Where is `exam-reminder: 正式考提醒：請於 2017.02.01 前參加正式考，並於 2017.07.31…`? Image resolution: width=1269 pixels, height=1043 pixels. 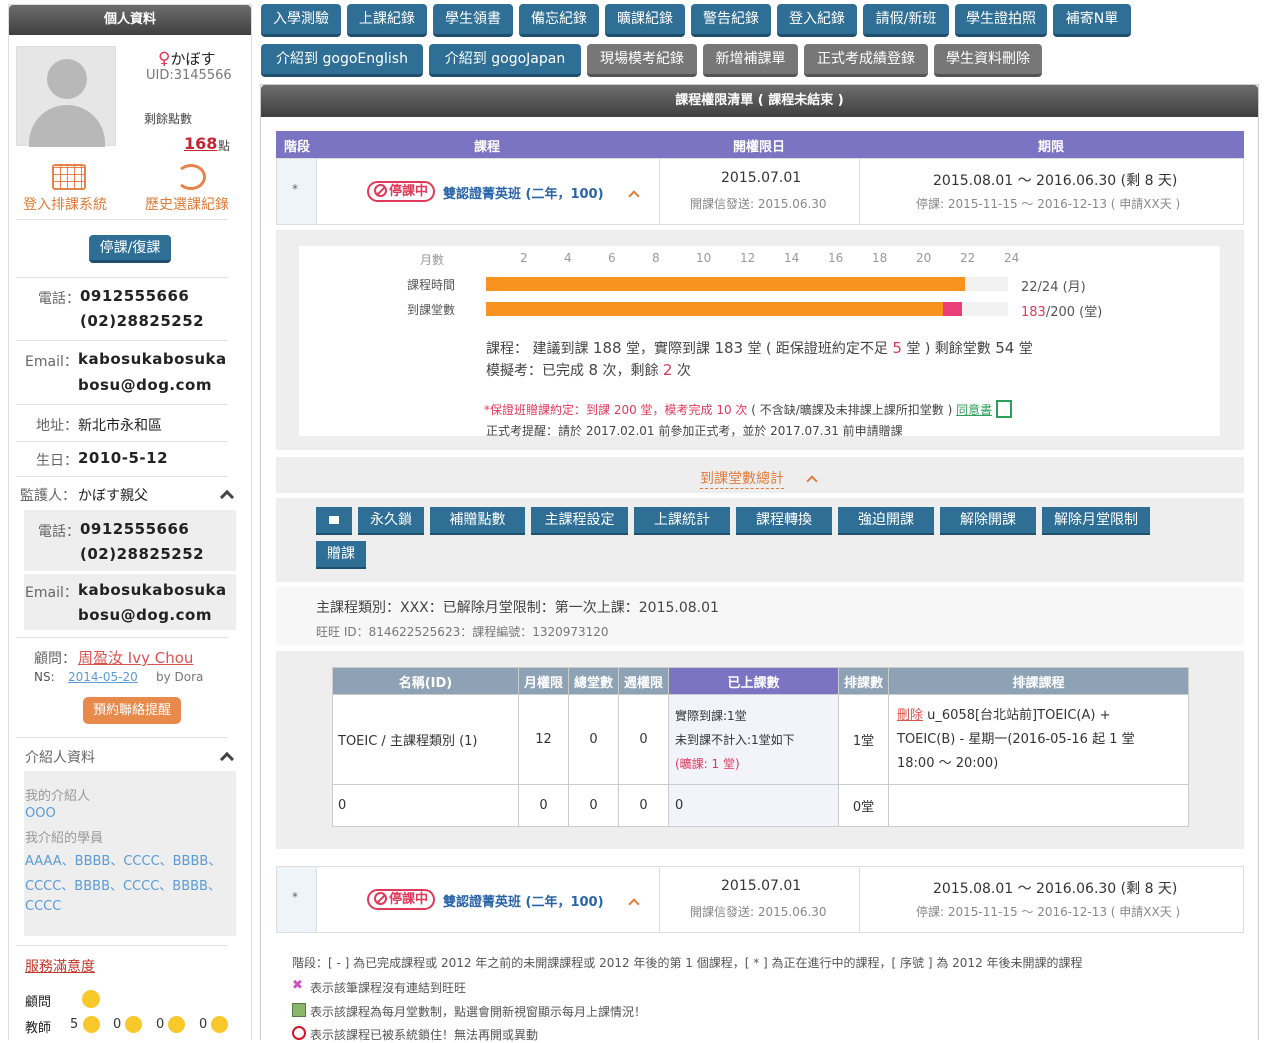
exam-reminder: 正式考提醒：請於 2017.02.01 前參加正式考，並於 2017.07.31… is located at coordinates (694, 431).